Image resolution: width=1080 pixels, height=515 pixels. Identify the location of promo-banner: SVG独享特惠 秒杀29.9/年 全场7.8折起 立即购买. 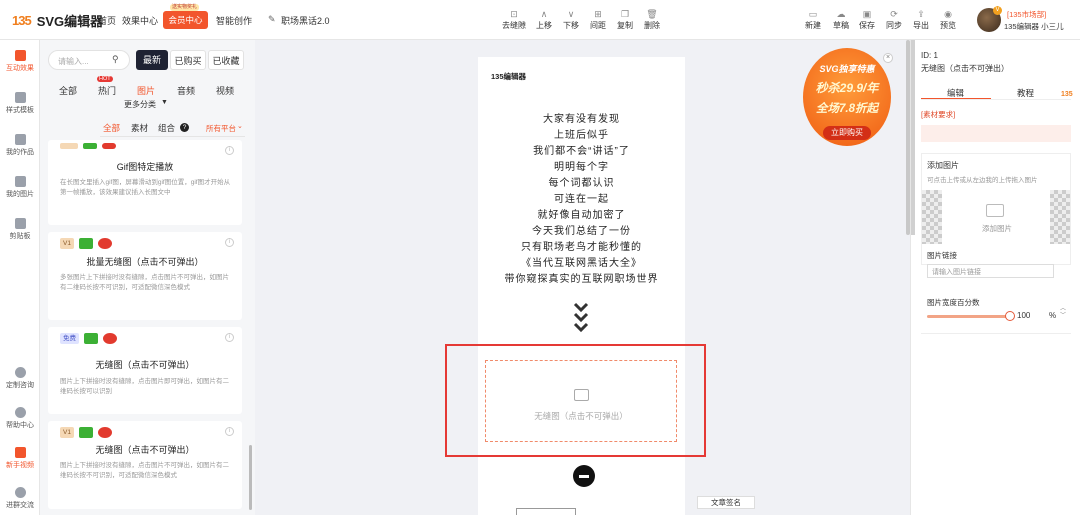
(847, 97).